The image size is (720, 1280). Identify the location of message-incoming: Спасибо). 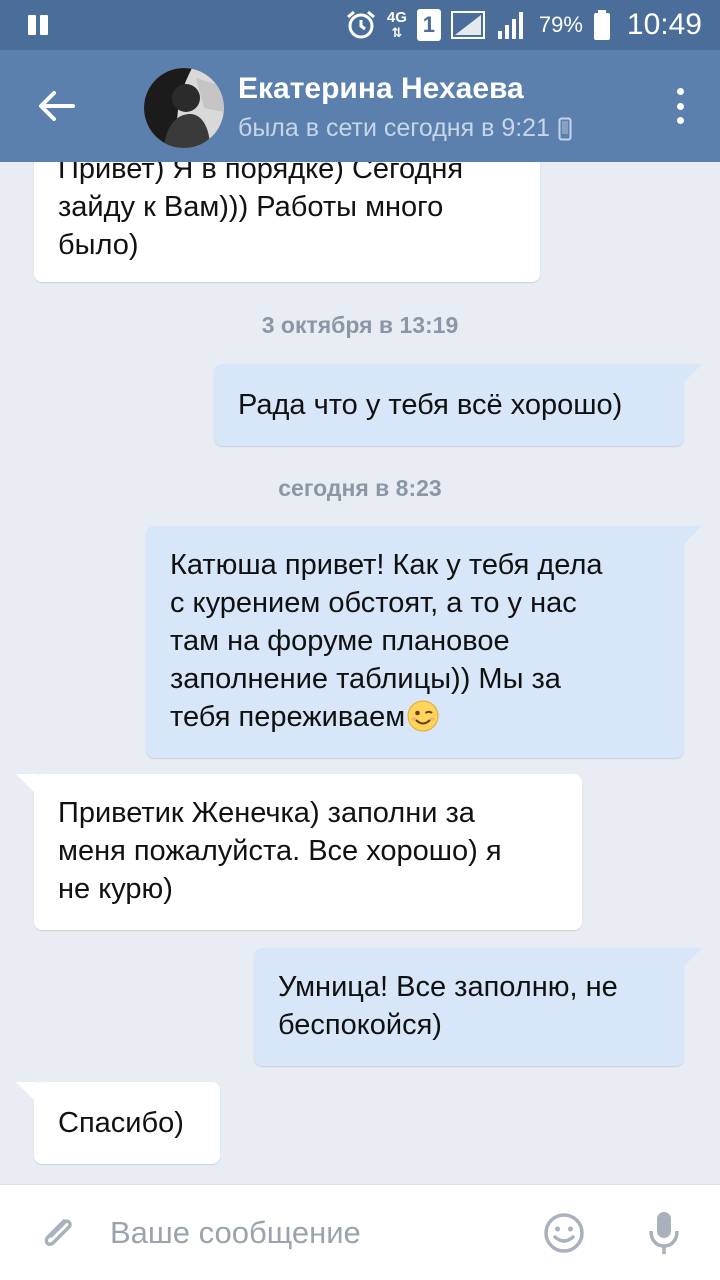
(118, 1123).